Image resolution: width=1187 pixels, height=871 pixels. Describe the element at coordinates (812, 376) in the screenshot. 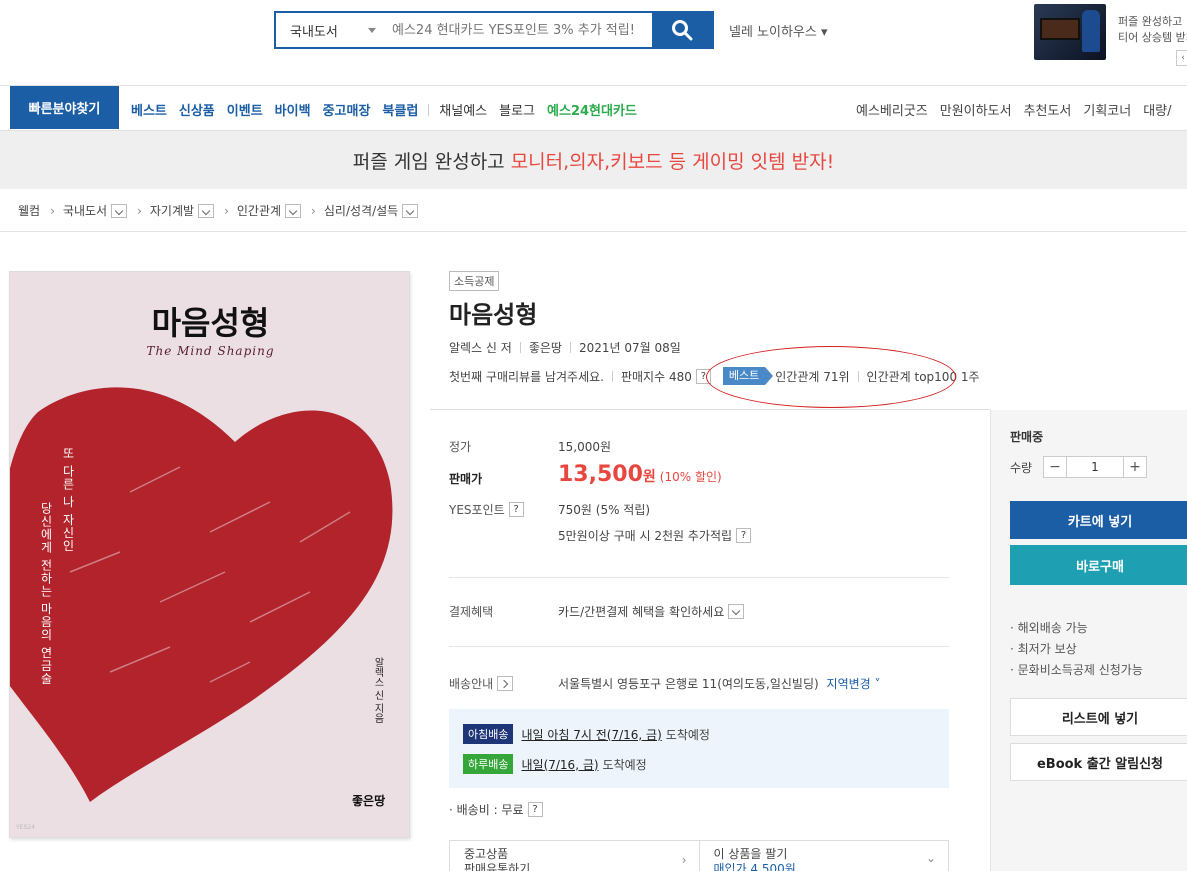

I see `category-rank: 인간관계 71위` at that location.